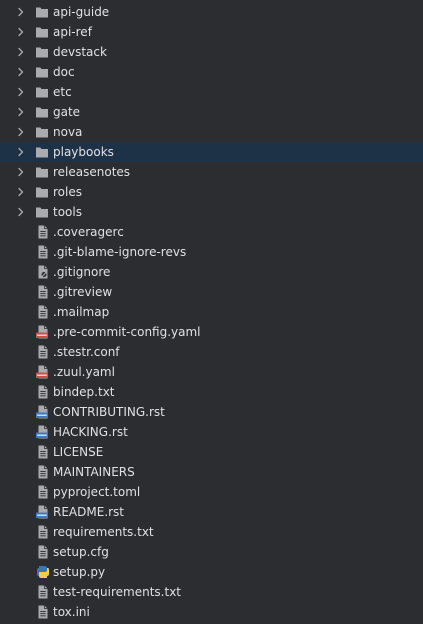 The width and height of the screenshot is (423, 624). I want to click on folder-label: nova, so click(68, 132).